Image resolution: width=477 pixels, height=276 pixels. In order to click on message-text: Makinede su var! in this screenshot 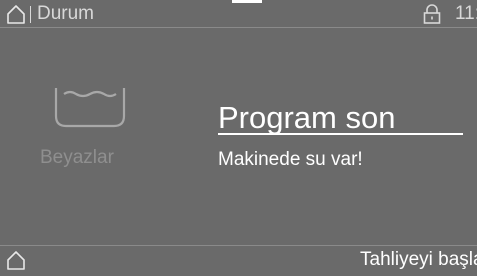, I will do `click(290, 159)`.